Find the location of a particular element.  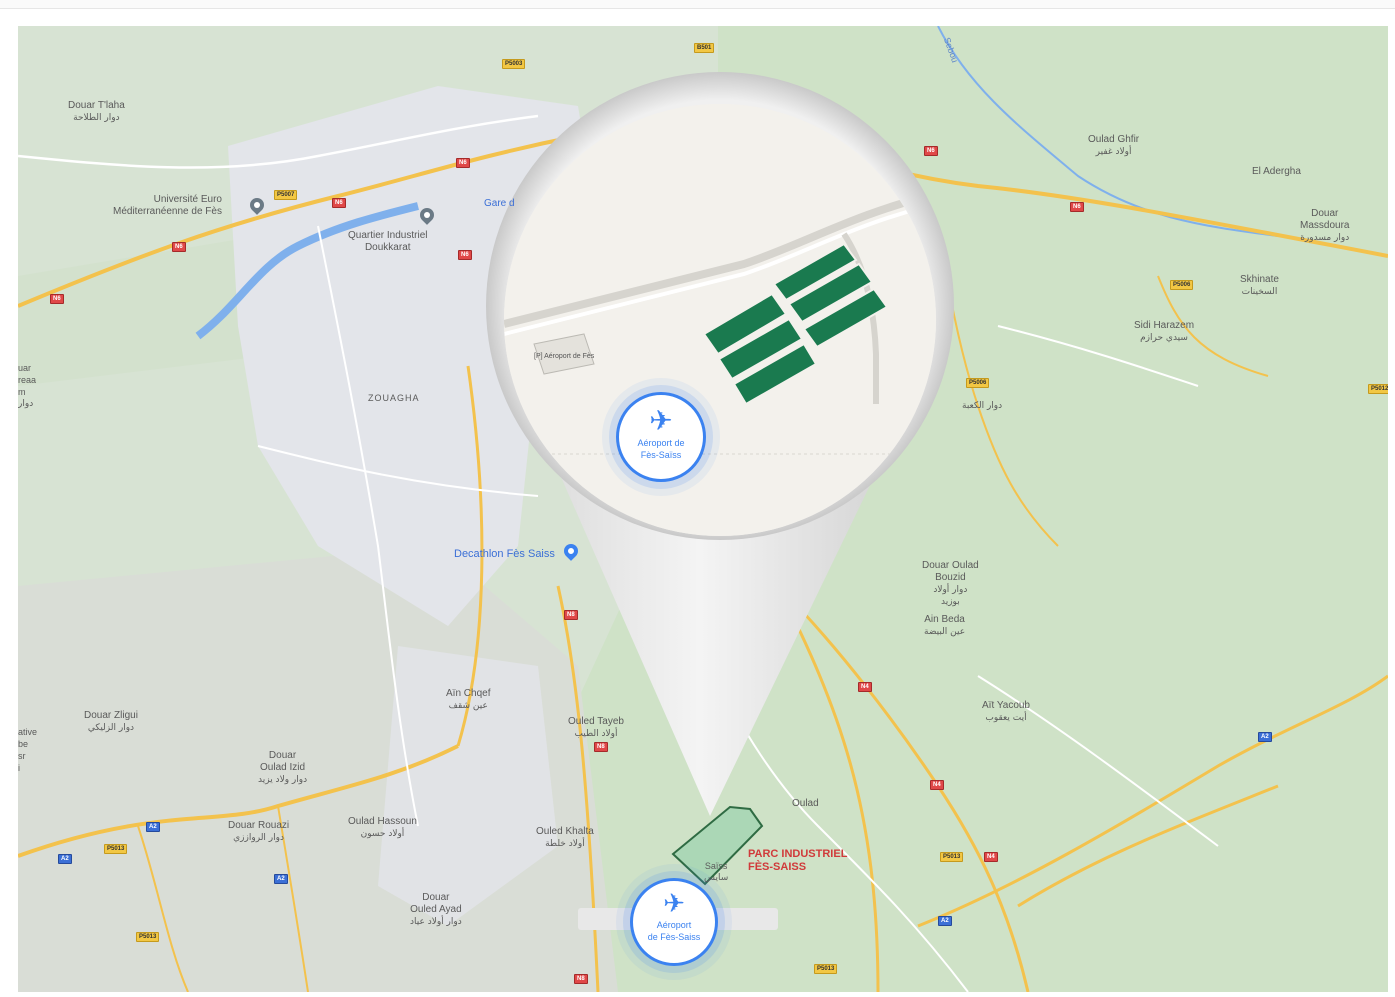

place-quartier-industriel: Quartier Industriel Doukkarat is located at coordinates (387, 242).